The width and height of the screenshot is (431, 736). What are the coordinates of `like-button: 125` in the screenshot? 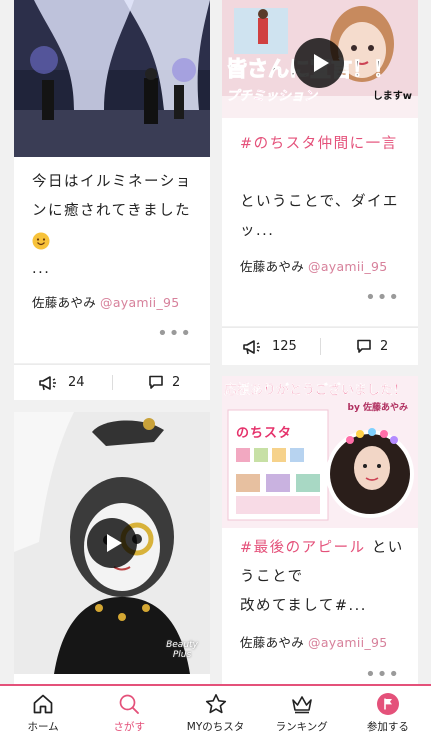 It's located at (269, 346).